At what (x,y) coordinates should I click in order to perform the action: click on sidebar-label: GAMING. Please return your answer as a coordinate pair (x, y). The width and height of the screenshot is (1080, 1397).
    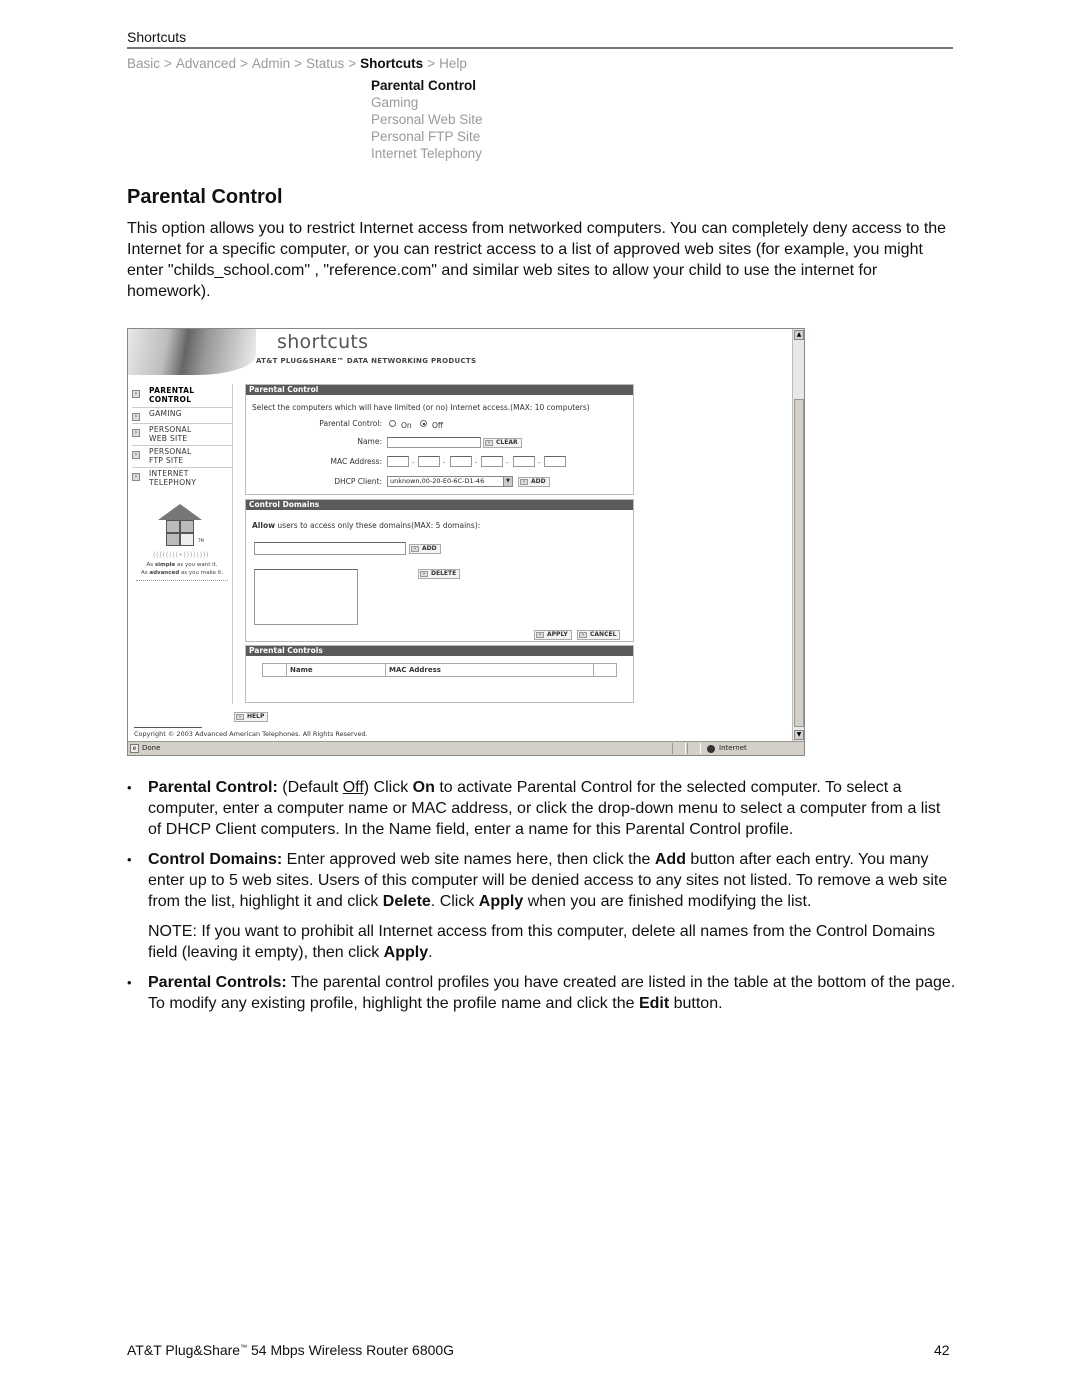
    Looking at the image, I should click on (165, 413).